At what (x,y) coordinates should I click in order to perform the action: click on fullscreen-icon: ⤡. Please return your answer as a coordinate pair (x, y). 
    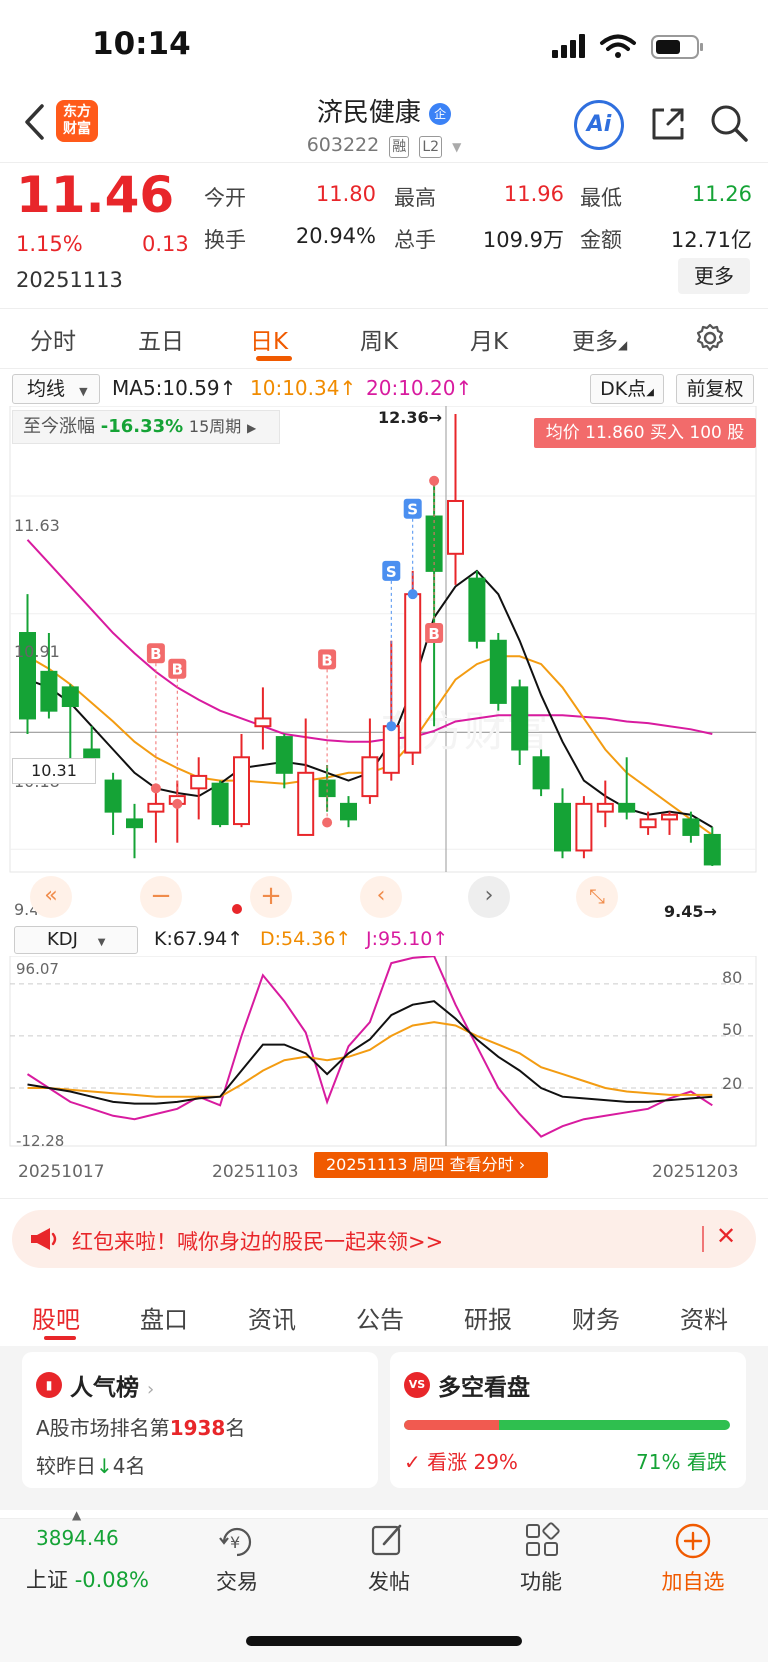
    Looking at the image, I should click on (597, 897).